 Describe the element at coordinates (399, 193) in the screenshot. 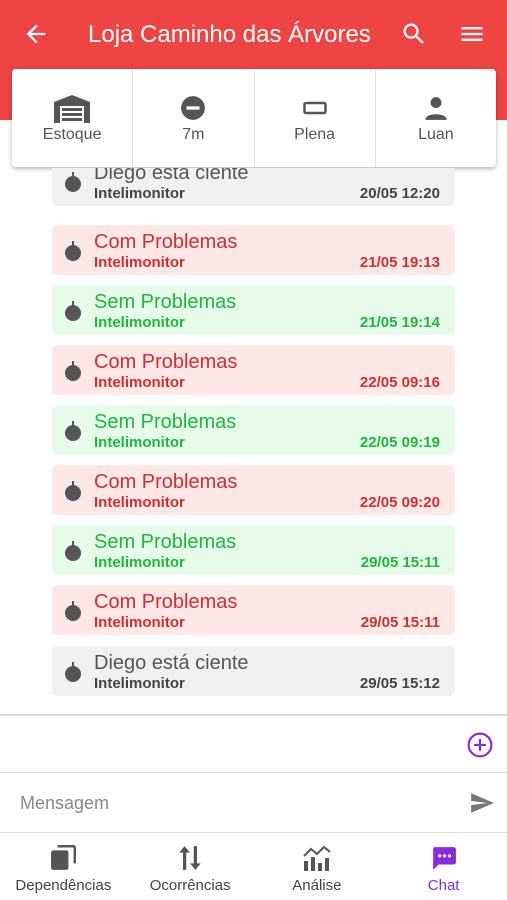

I see `message-time: 20/05 12:20` at that location.